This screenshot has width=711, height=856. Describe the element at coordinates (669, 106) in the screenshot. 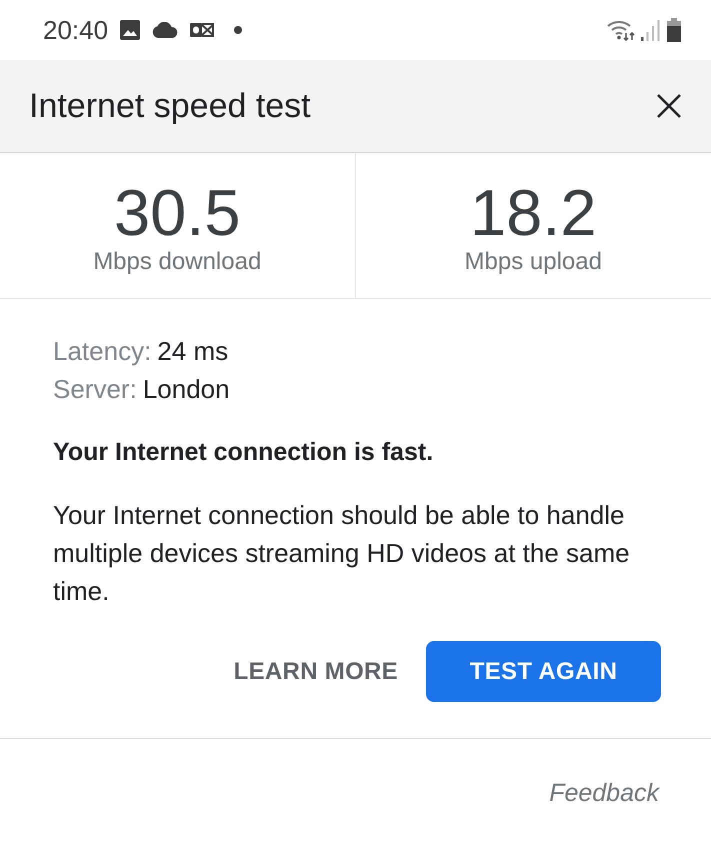

I see `close-icon` at that location.